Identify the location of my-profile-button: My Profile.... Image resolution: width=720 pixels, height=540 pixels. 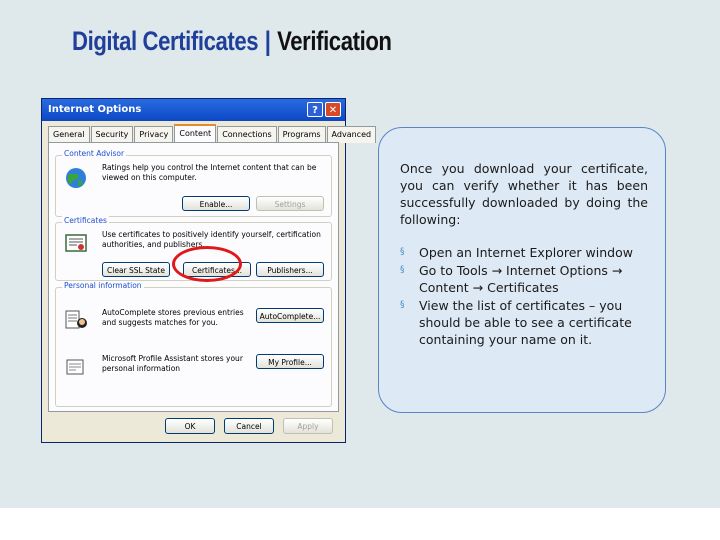
(290, 361).